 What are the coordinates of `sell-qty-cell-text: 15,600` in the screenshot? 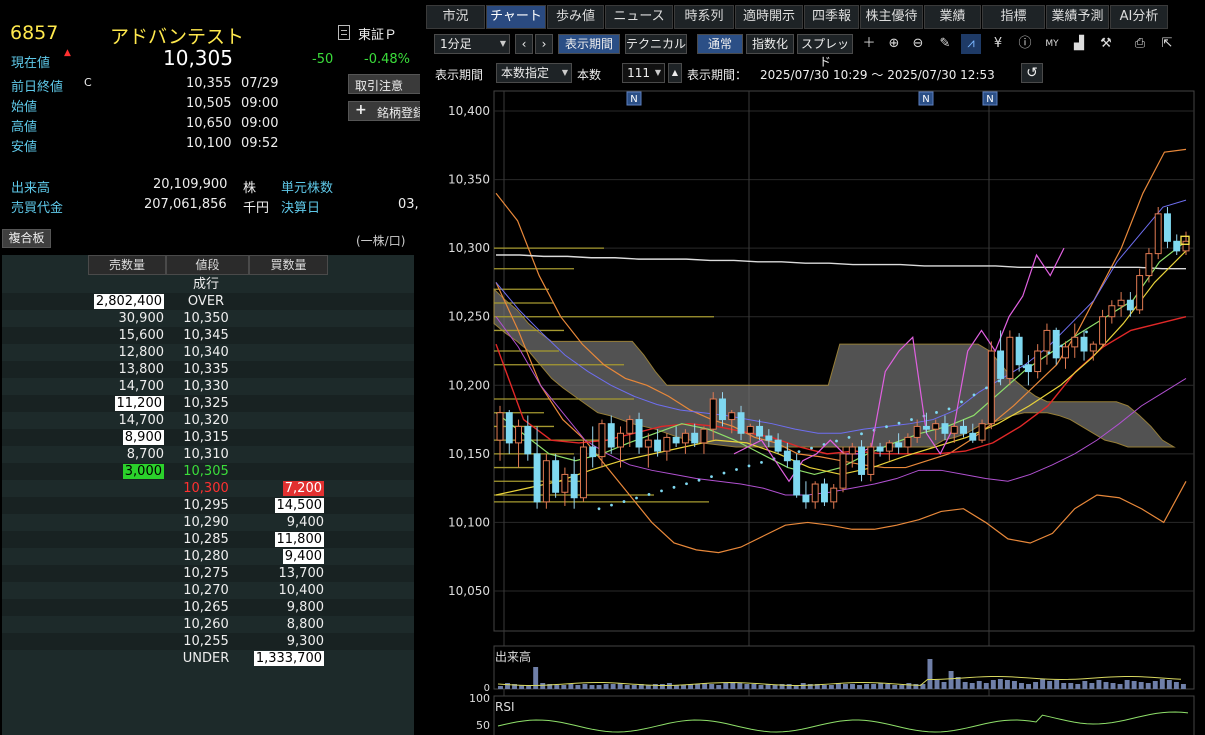 It's located at (141, 335).